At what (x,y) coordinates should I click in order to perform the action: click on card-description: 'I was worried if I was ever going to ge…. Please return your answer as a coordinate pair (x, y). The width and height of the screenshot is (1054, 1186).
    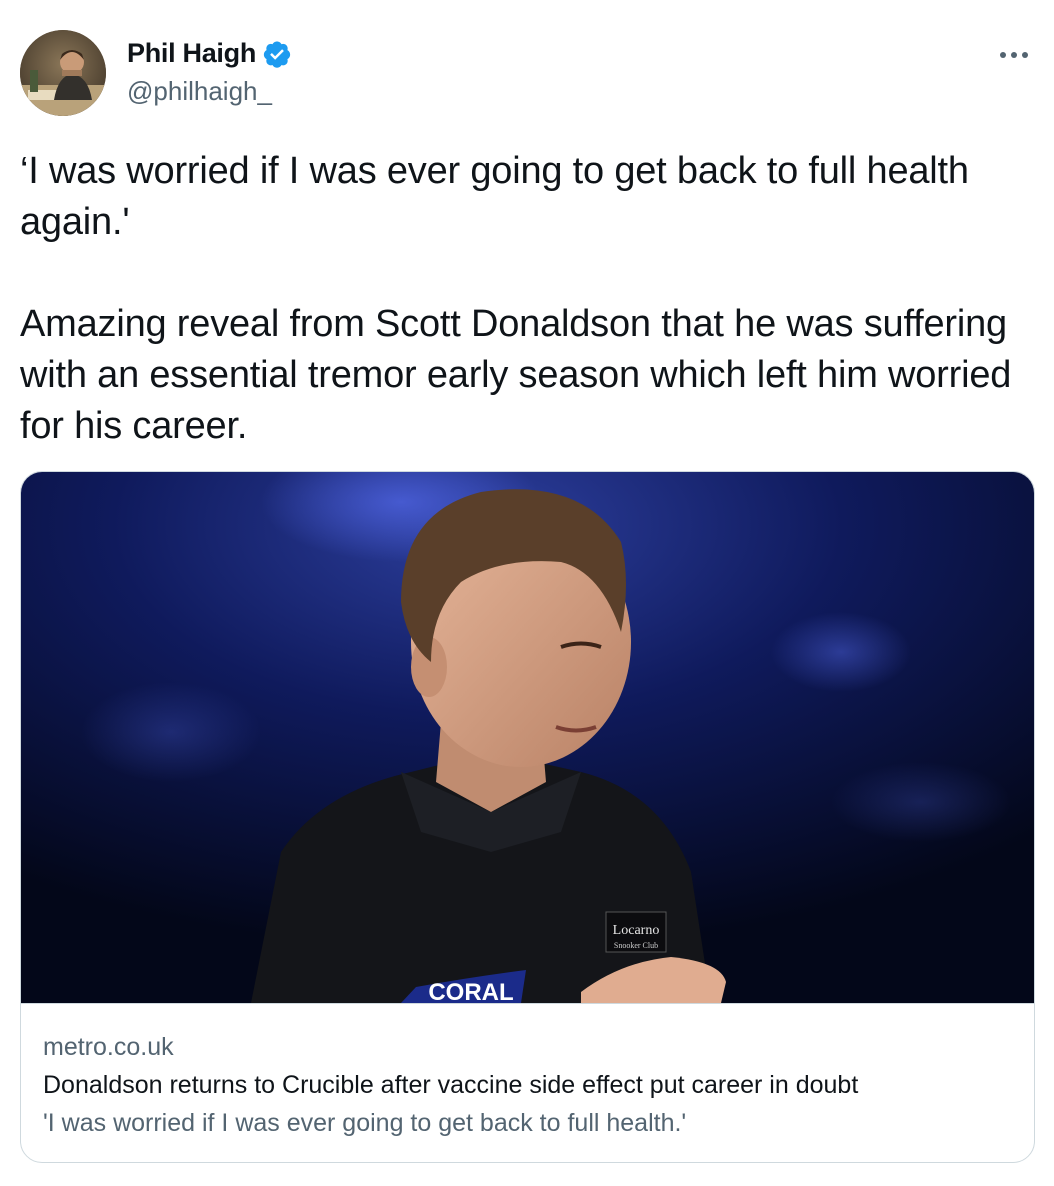
    Looking at the image, I should click on (365, 1123).